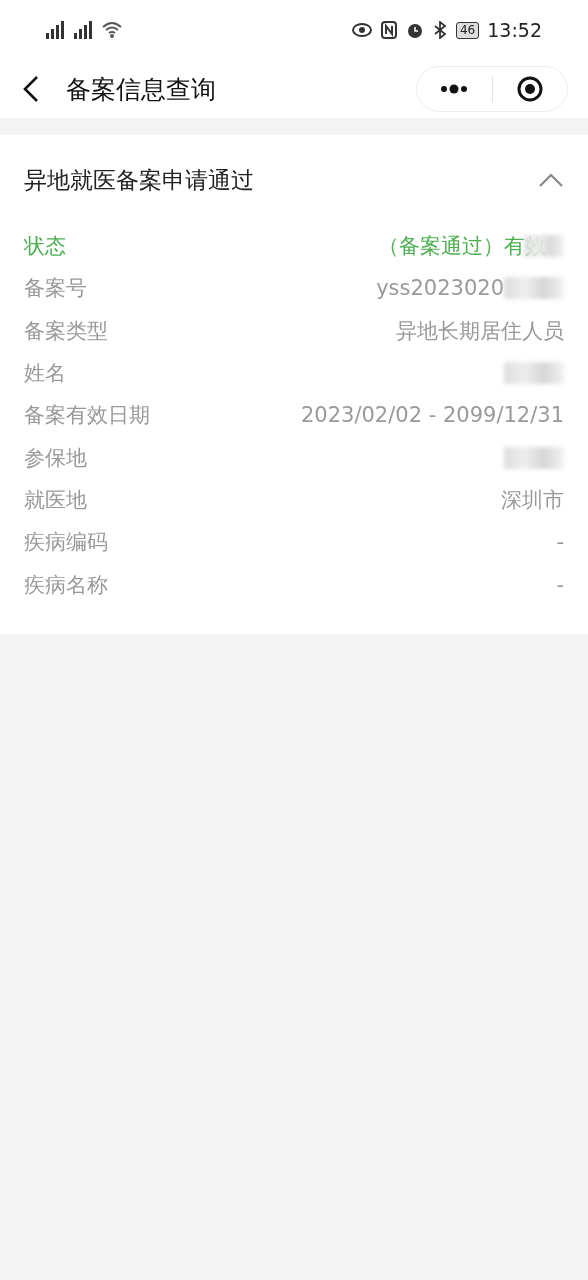 This screenshot has height=1280, width=588. Describe the element at coordinates (66, 331) in the screenshot. I see `field-label: 备案类型` at that location.